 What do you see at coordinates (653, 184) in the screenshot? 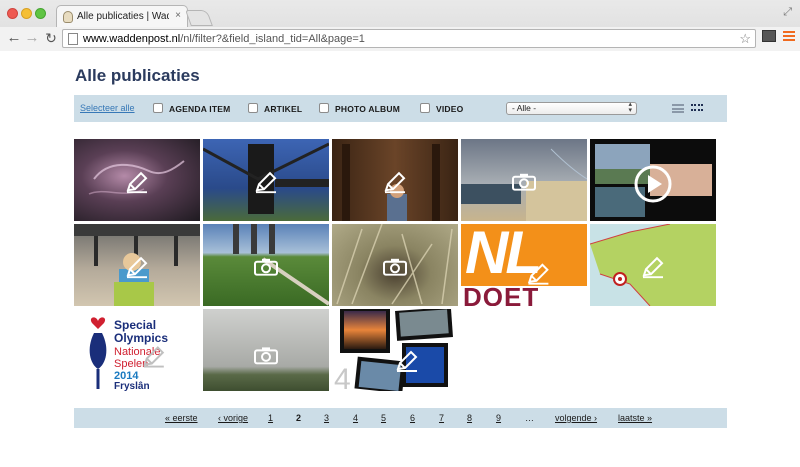
I see `play-icon` at bounding box center [653, 184].